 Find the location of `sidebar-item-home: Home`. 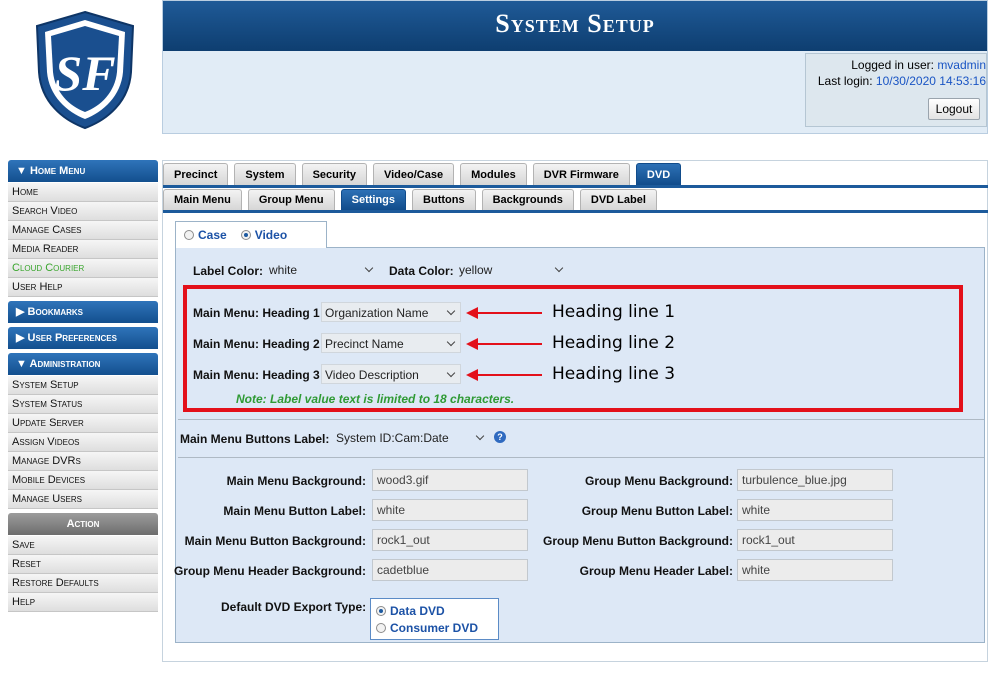

sidebar-item-home: Home is located at coordinates (83, 192).